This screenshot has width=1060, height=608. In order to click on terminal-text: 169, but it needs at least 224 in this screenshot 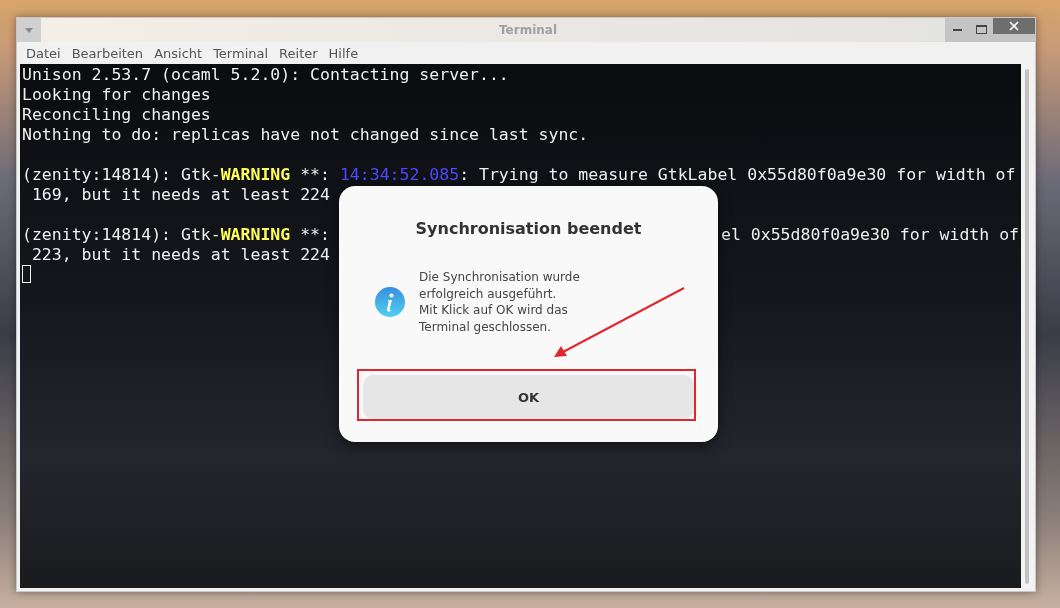, I will do `click(180, 195)`.